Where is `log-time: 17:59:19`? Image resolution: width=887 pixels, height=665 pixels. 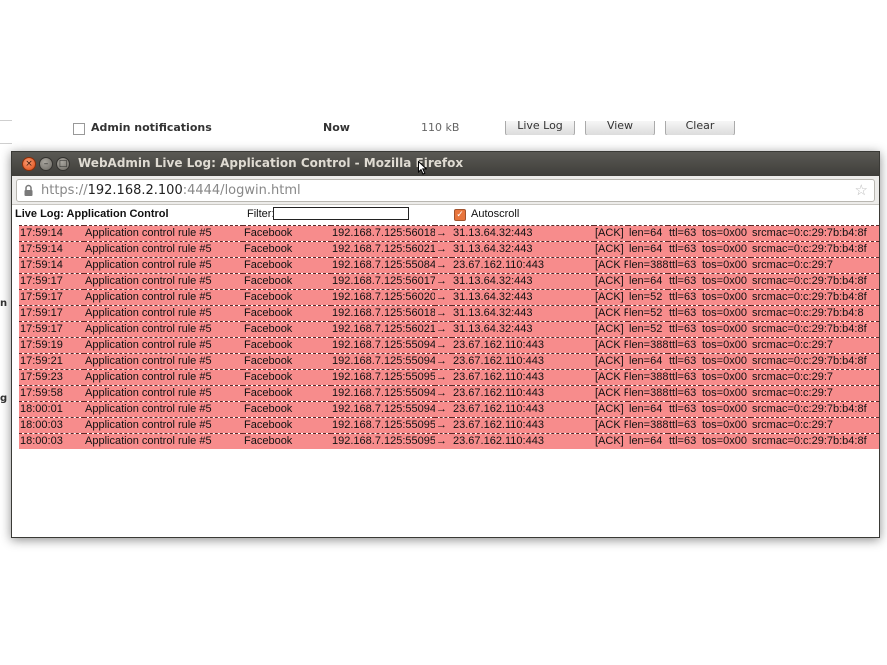 log-time: 17:59:19 is located at coordinates (41, 345).